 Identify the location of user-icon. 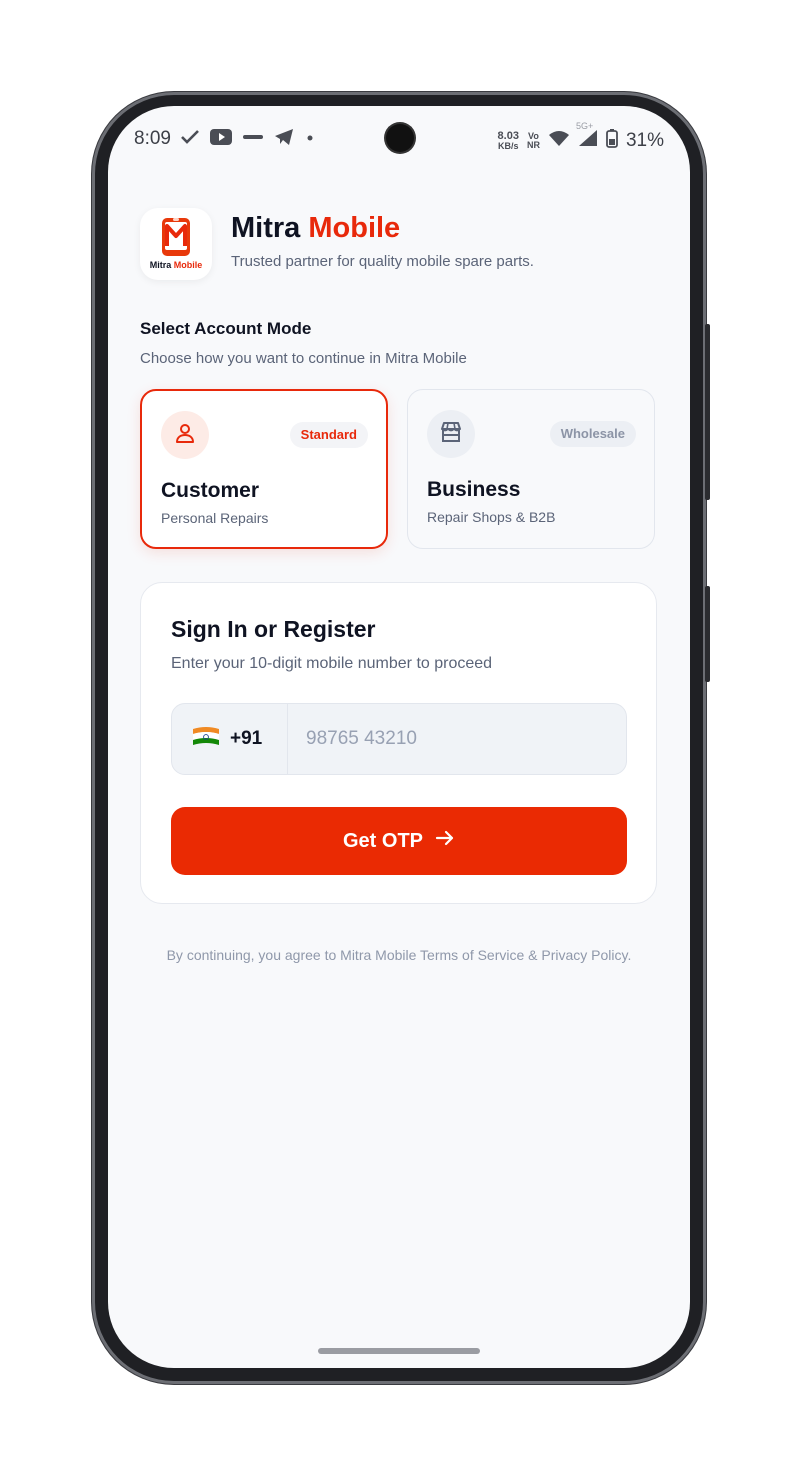
(185, 435).